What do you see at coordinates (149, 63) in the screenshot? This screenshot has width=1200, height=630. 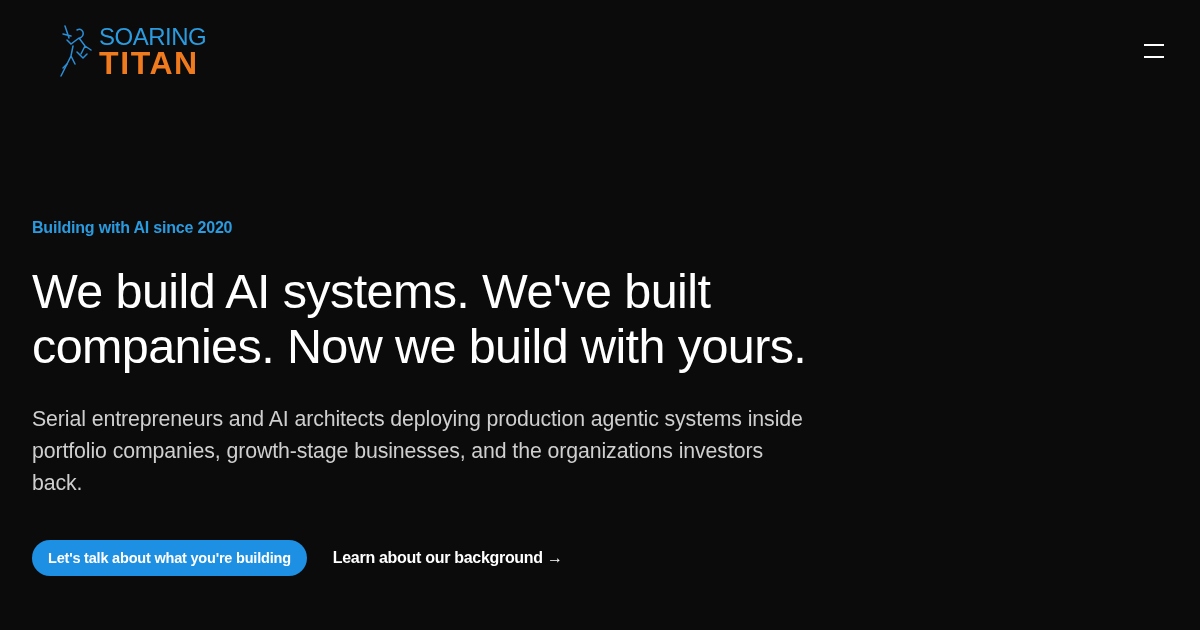 I see `logo-text: TITAN` at bounding box center [149, 63].